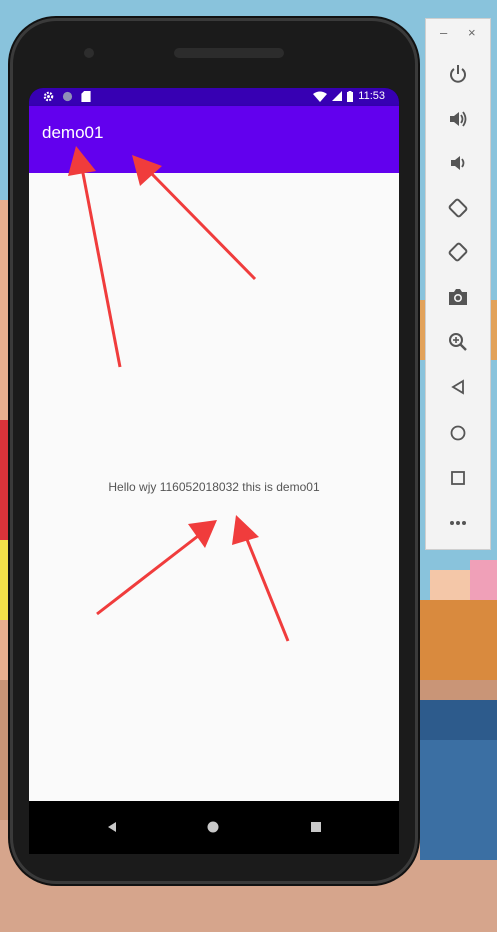 The height and width of the screenshot is (932, 497). I want to click on back-icon, so click(457, 387).